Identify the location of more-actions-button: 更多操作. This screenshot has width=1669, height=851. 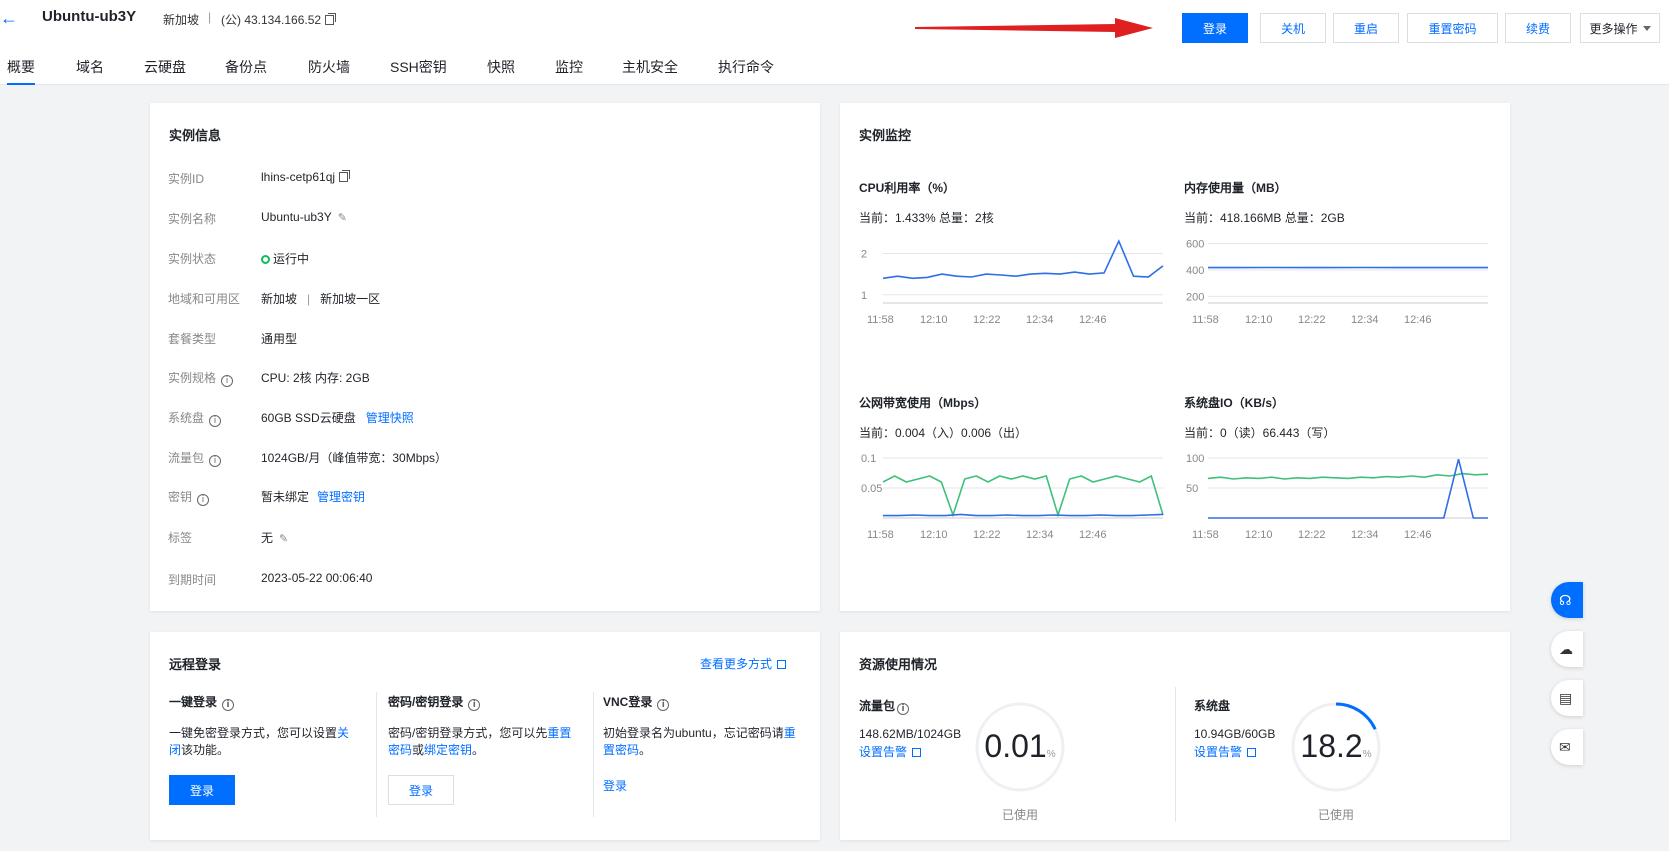
(1620, 28).